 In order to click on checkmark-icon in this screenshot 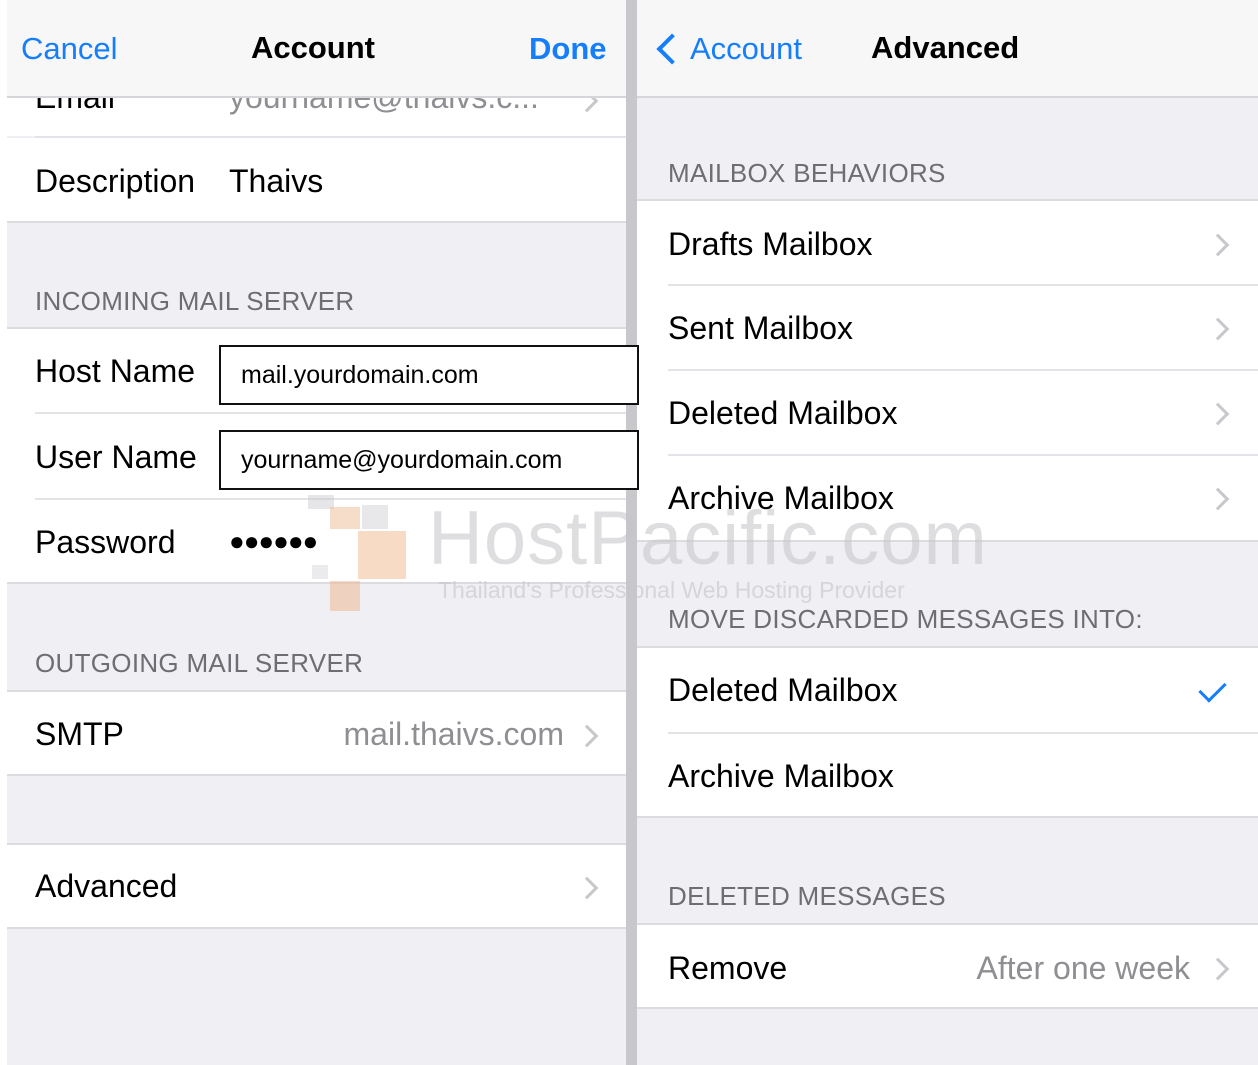, I will do `click(1212, 688)`.